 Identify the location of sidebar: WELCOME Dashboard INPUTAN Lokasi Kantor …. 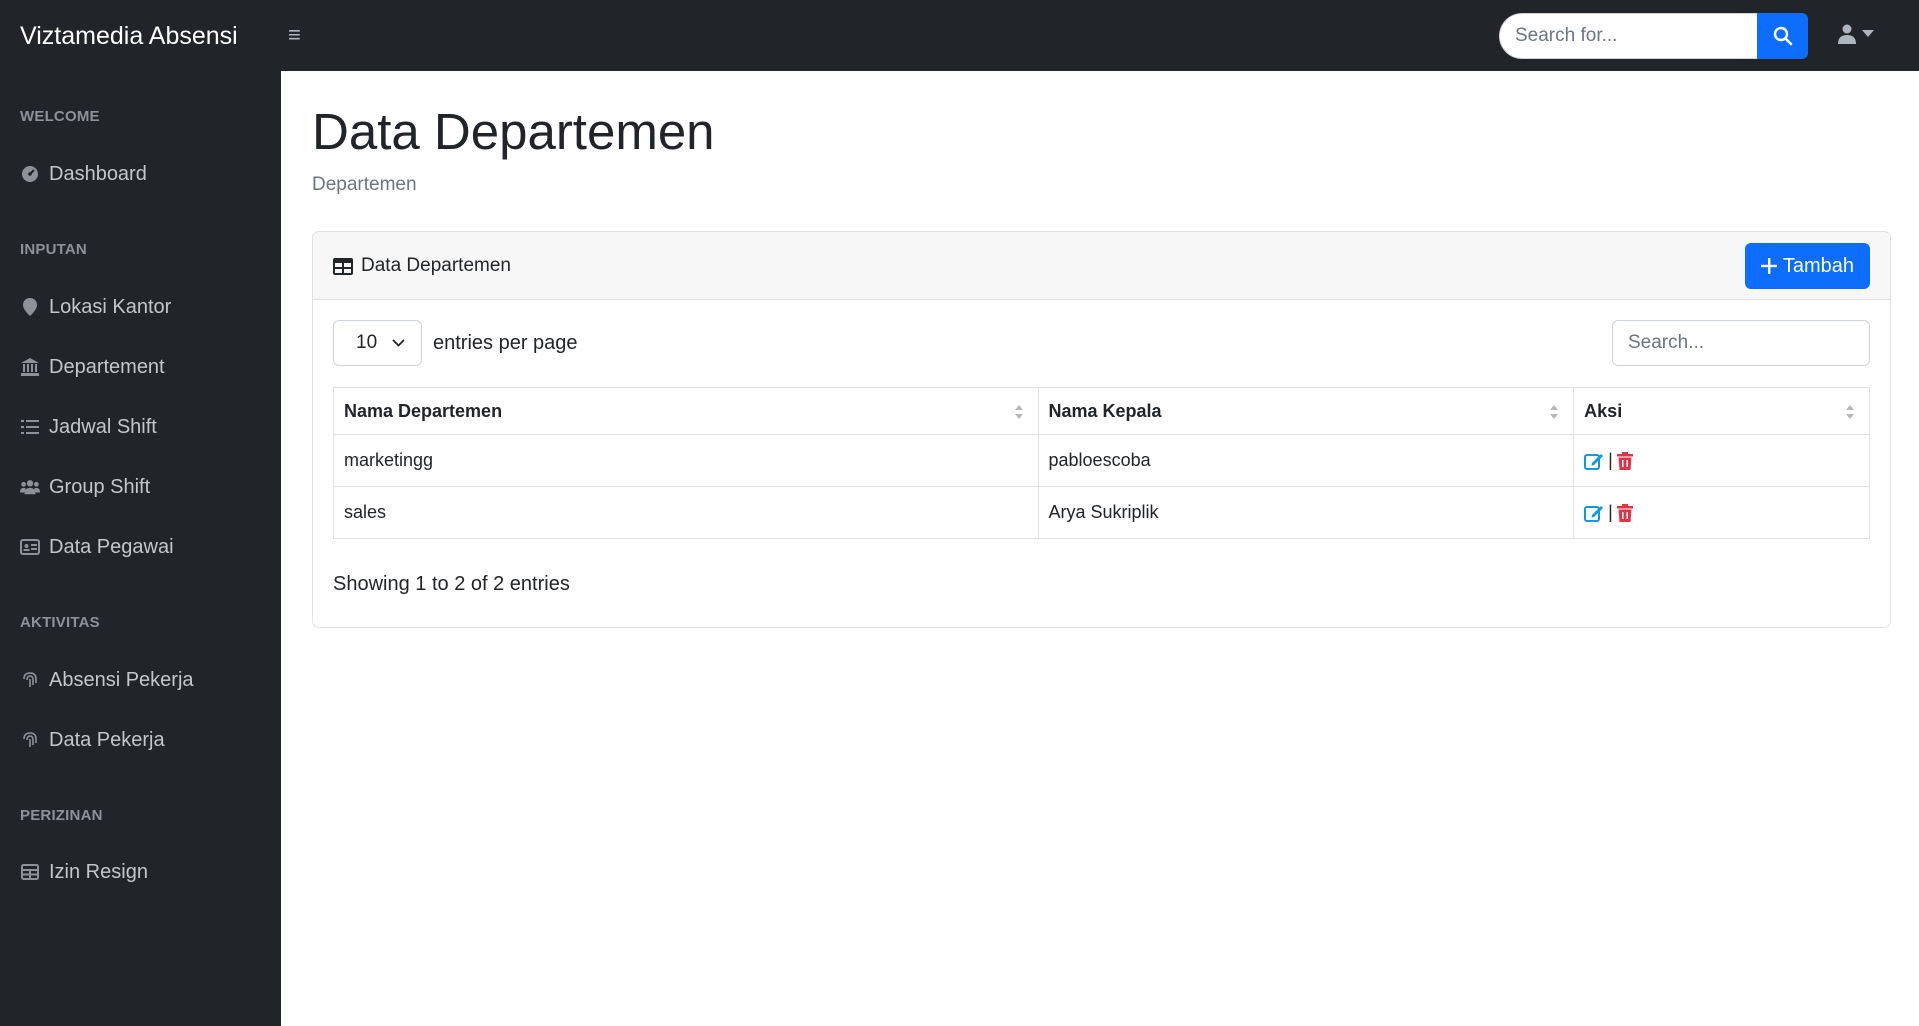
(140, 548).